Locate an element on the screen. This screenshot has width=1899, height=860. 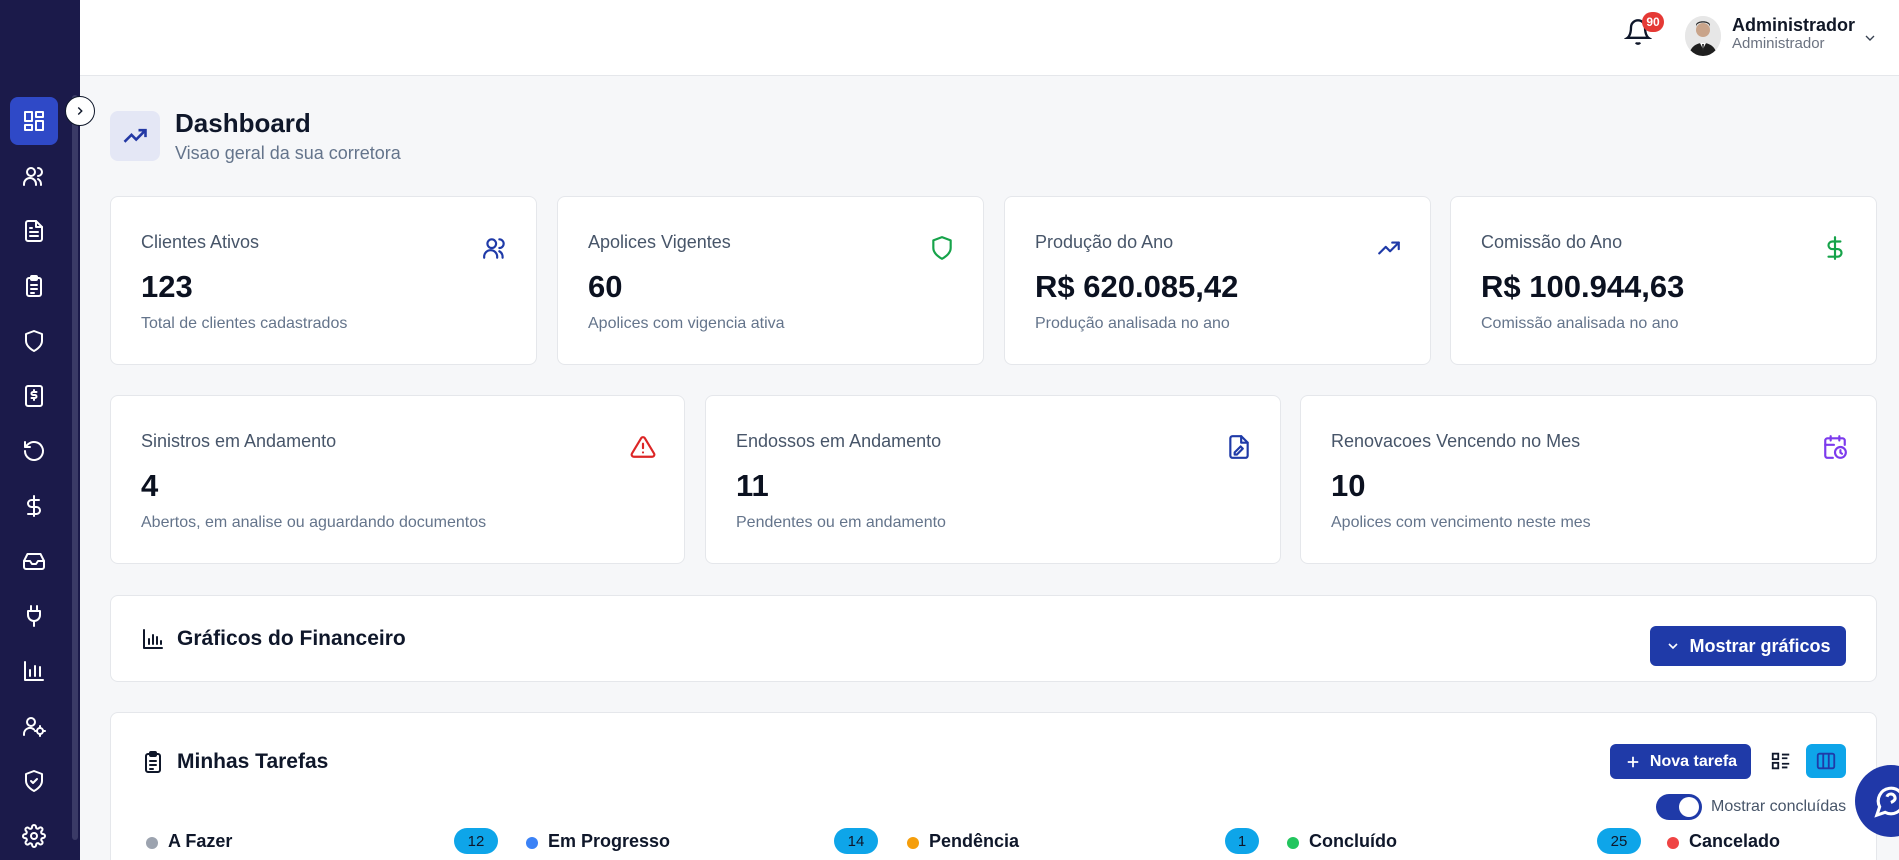
shield-check-icon is located at coordinates (34, 781).